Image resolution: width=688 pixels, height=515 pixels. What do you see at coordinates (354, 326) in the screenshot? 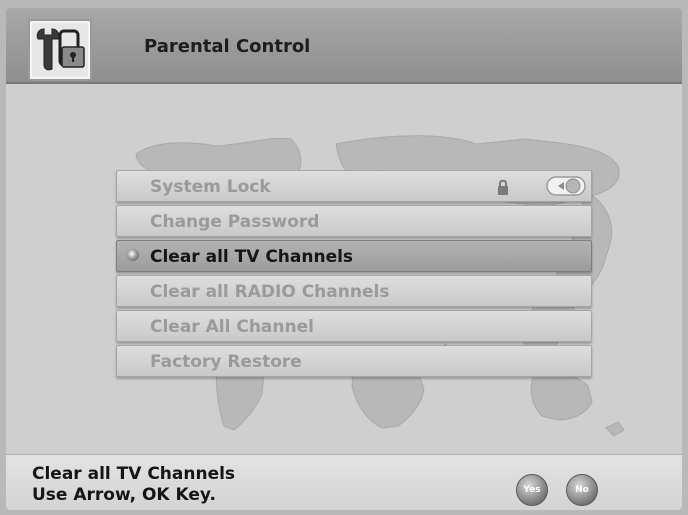
I see `menu-item-clear-all-channel: Clear All Channel` at bounding box center [354, 326].